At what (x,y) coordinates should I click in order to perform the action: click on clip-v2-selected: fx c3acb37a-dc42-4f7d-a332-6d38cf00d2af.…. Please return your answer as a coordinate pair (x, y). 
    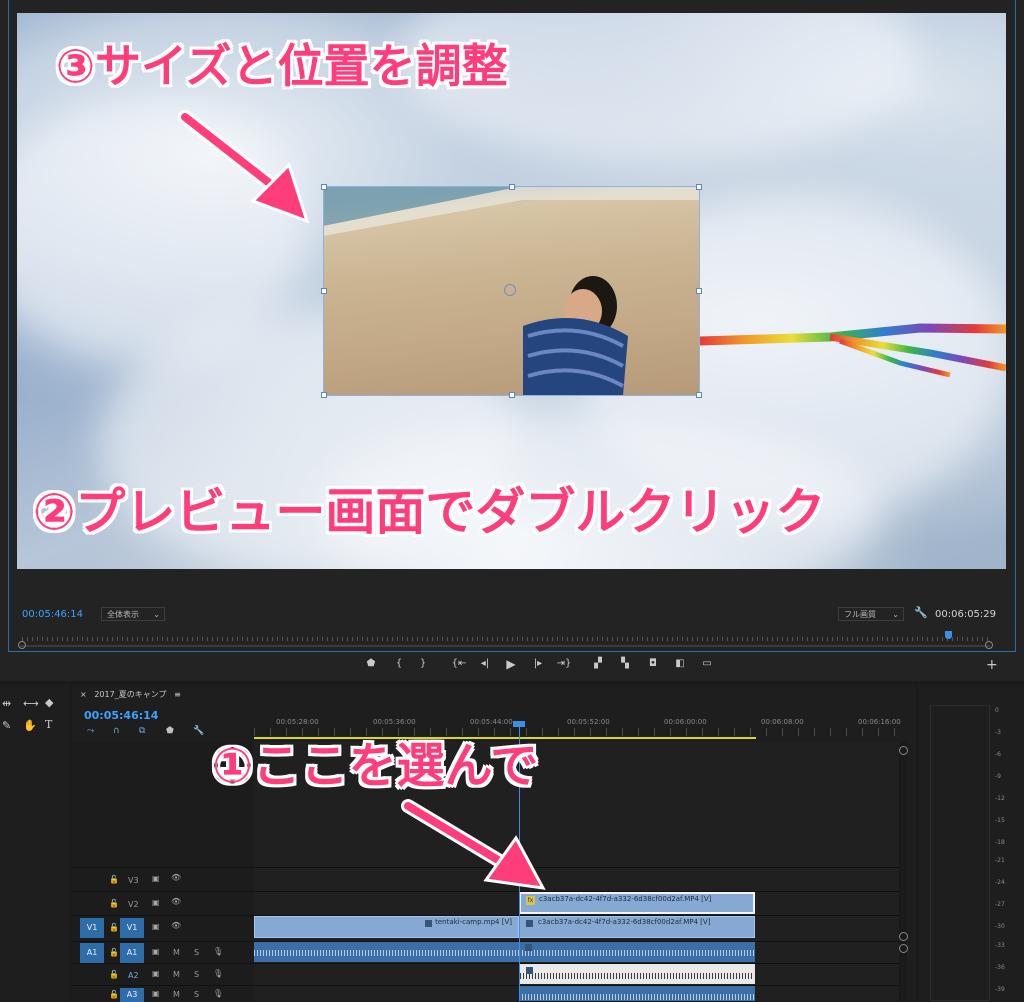
    Looking at the image, I should click on (637, 903).